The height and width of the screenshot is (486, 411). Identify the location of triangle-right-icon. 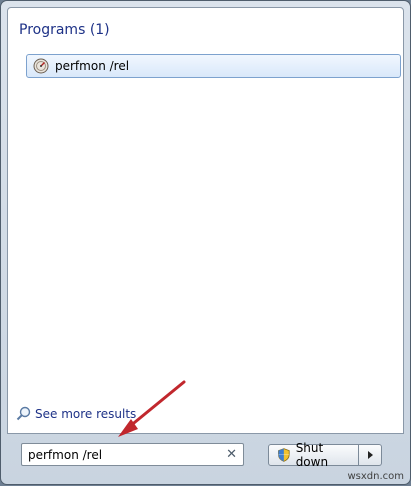
(370, 455).